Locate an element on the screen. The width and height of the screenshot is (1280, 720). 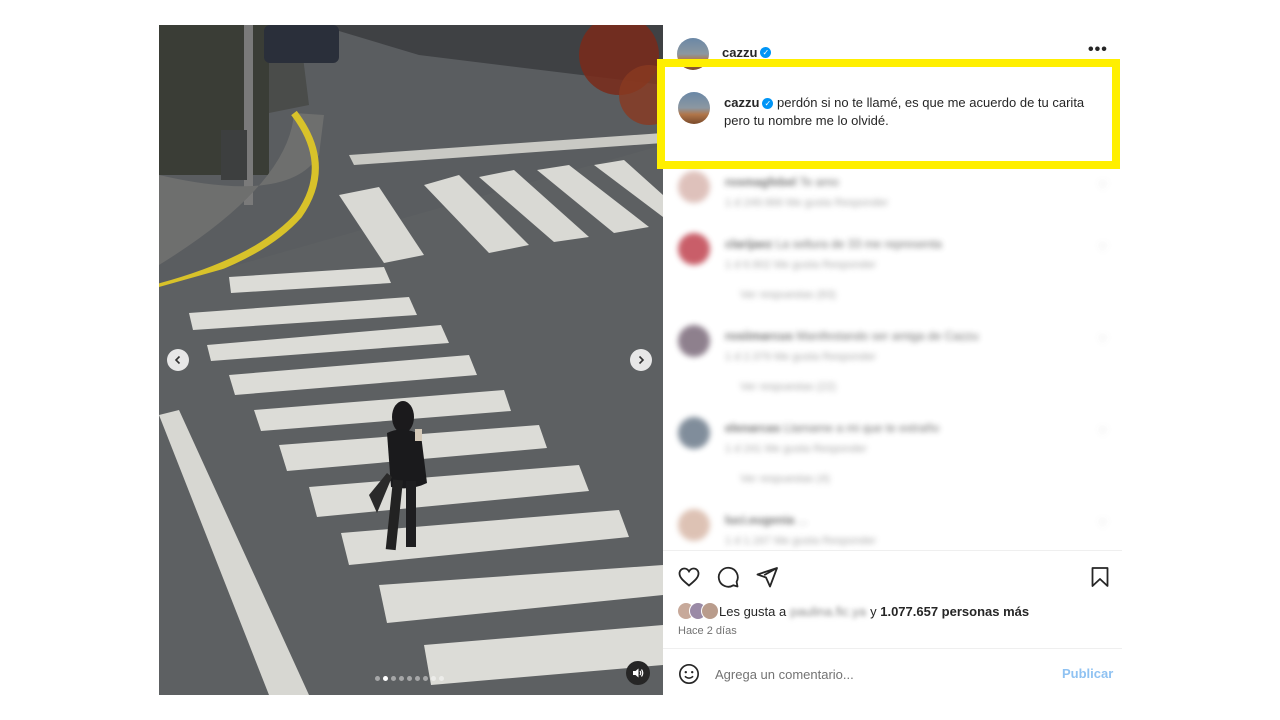
comment-line: clarijaez La sellura de 33 me representa is located at coordinates (833, 244).